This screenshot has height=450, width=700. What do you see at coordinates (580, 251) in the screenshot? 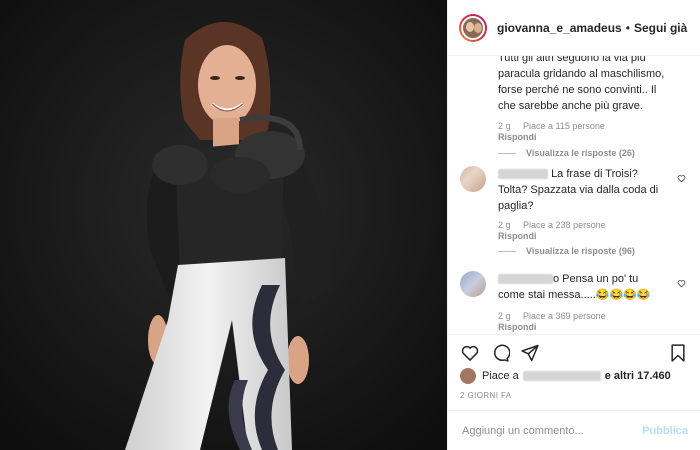
I see `view-replies-label: Visualizza le risposte (96)` at bounding box center [580, 251].